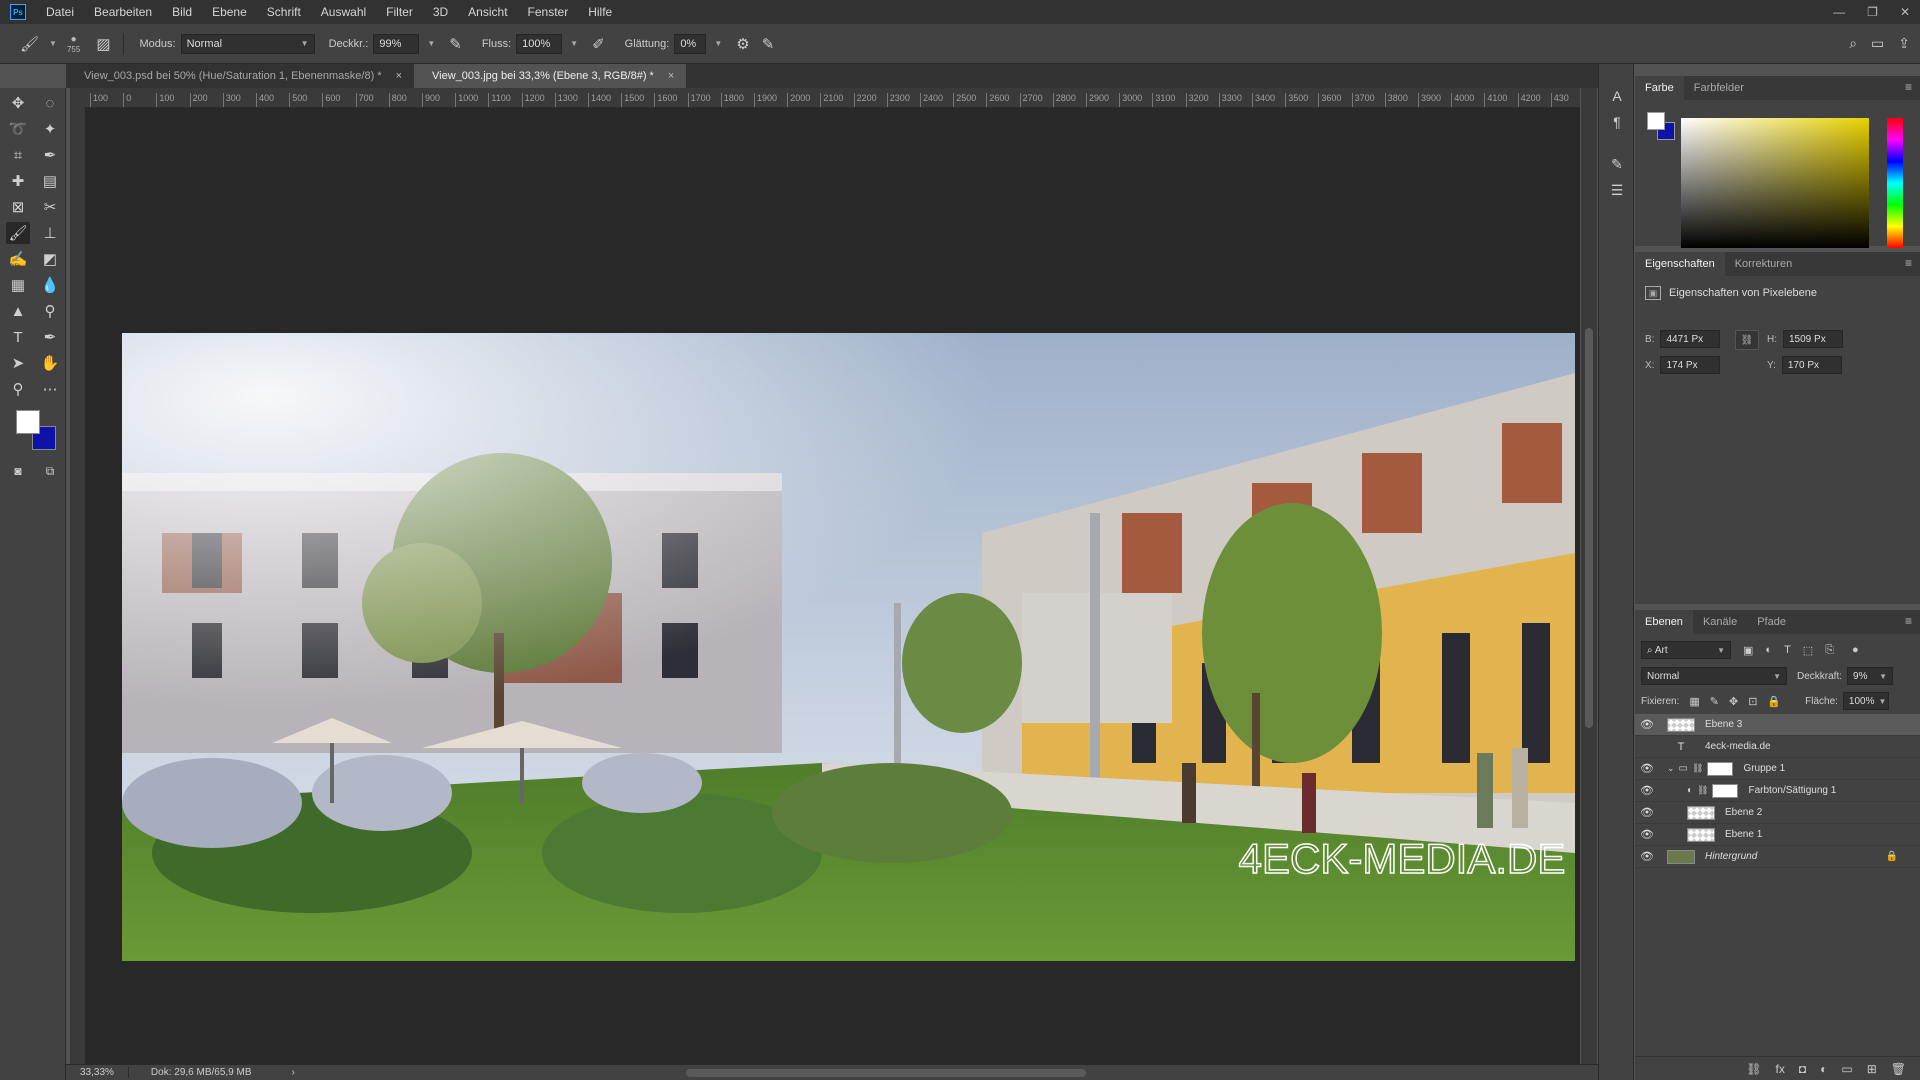 This screenshot has height=1080, width=1920. What do you see at coordinates (18, 389) in the screenshot?
I see `zoom-tool-icon: ⚲` at bounding box center [18, 389].